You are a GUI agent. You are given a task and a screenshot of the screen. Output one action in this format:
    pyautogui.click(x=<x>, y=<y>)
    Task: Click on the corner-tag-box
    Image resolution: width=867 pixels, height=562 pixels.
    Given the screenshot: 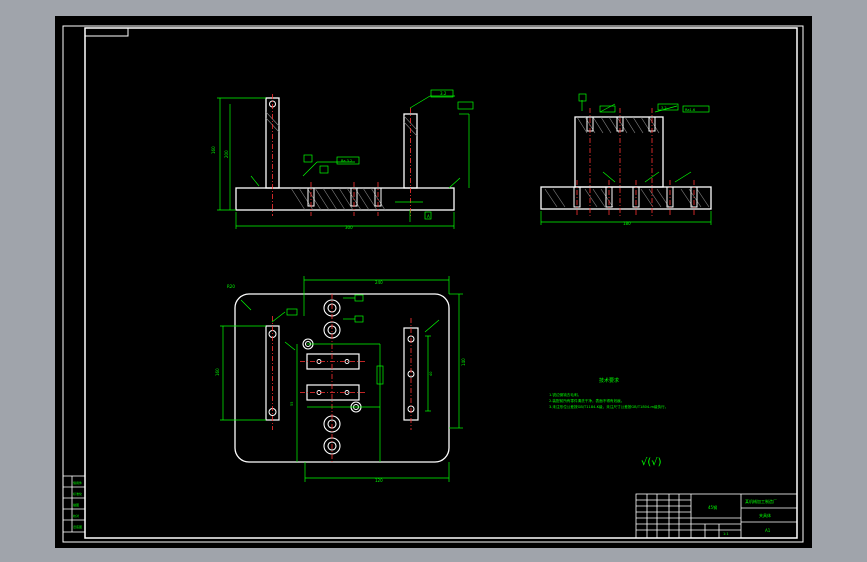 What is the action you would take?
    pyautogui.click(x=106, y=32)
    